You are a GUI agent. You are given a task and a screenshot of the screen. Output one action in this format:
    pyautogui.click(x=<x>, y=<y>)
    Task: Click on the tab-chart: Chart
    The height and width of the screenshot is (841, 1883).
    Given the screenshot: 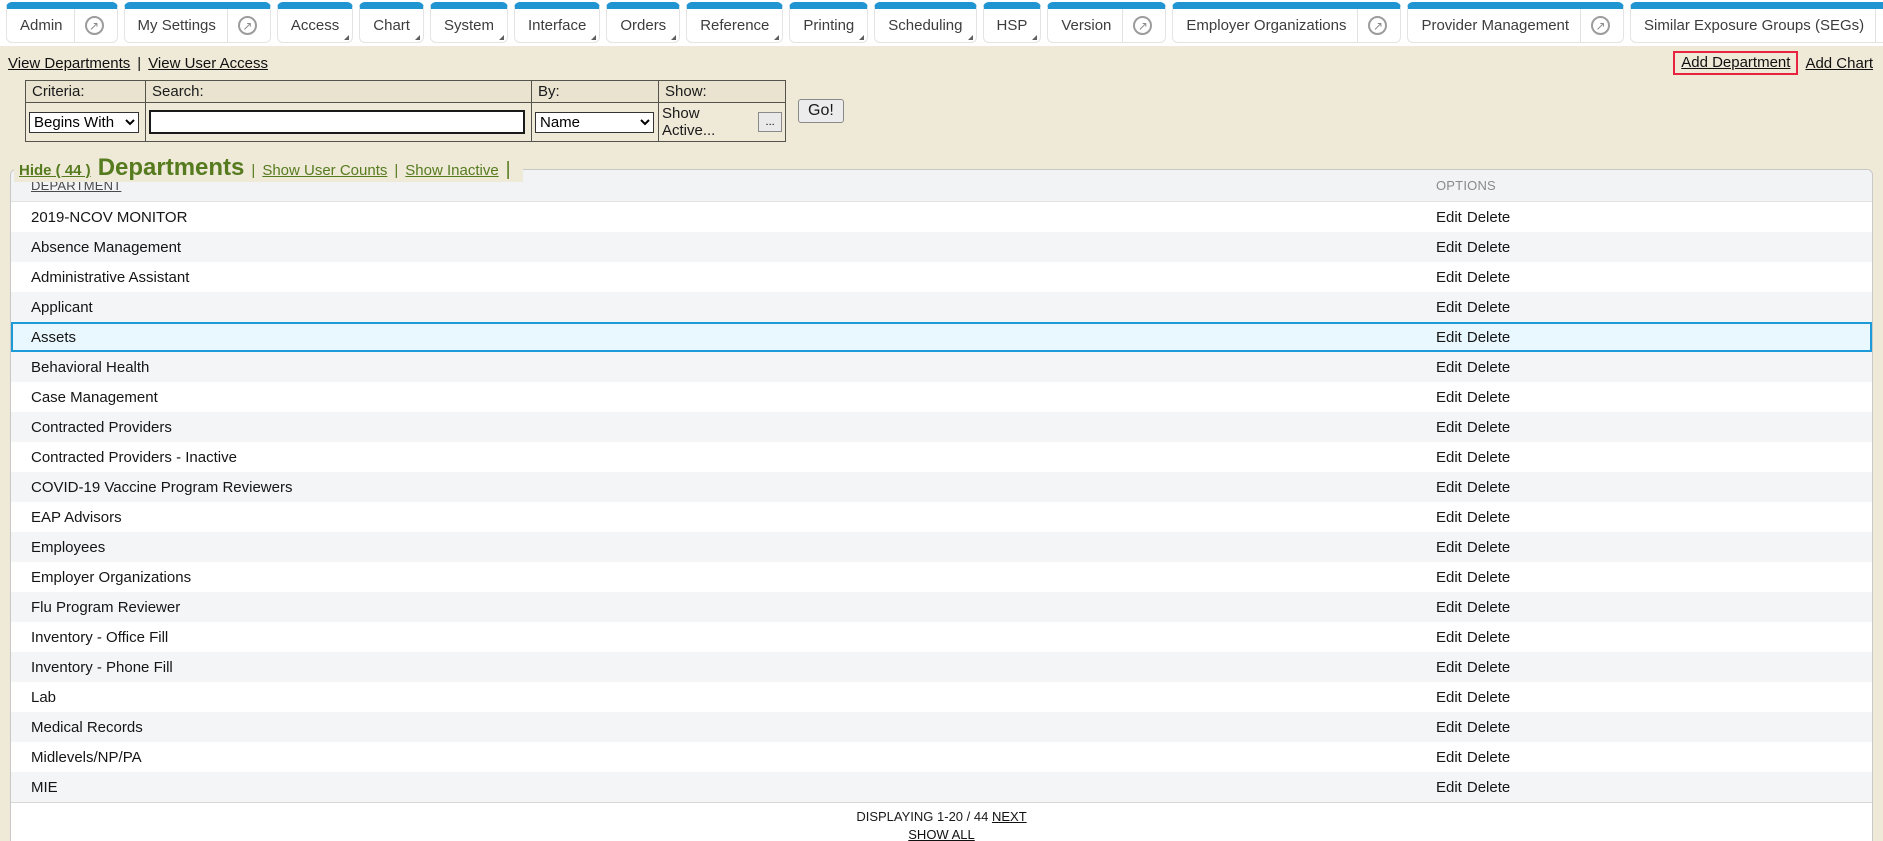 What is the action you would take?
    pyautogui.click(x=391, y=22)
    